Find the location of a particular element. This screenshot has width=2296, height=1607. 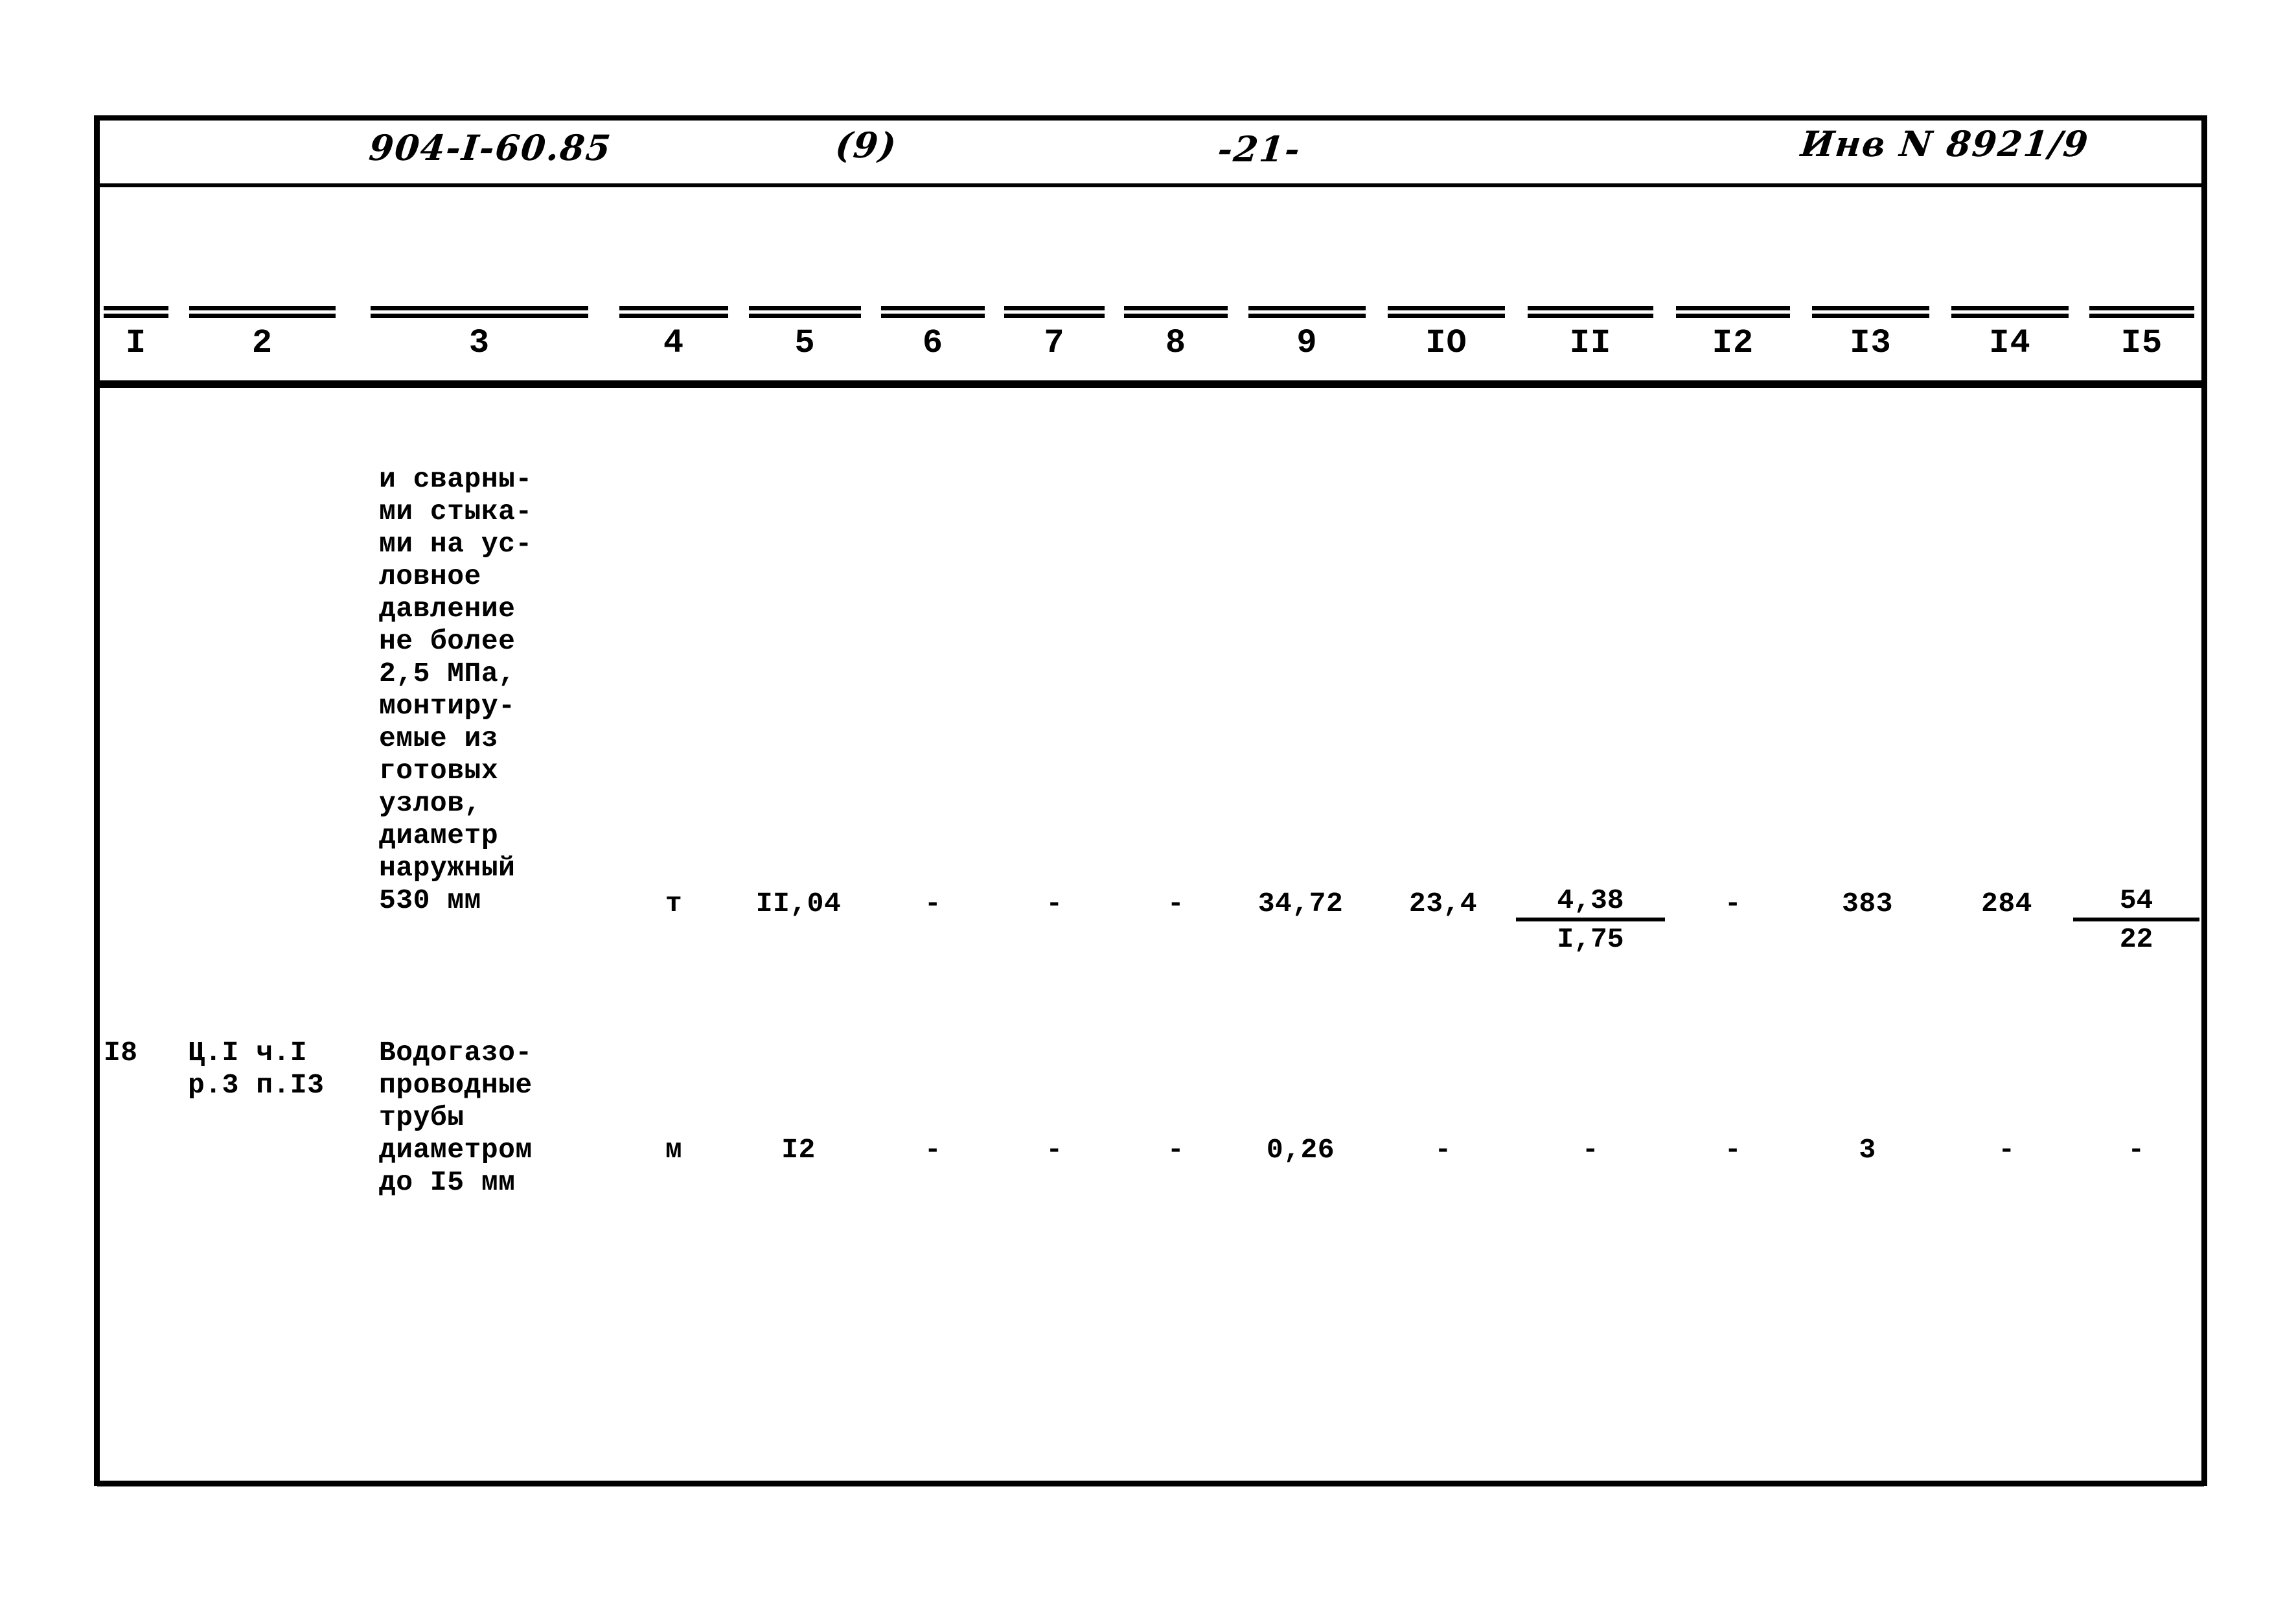

column-number-4: 4 is located at coordinates (674, 342).